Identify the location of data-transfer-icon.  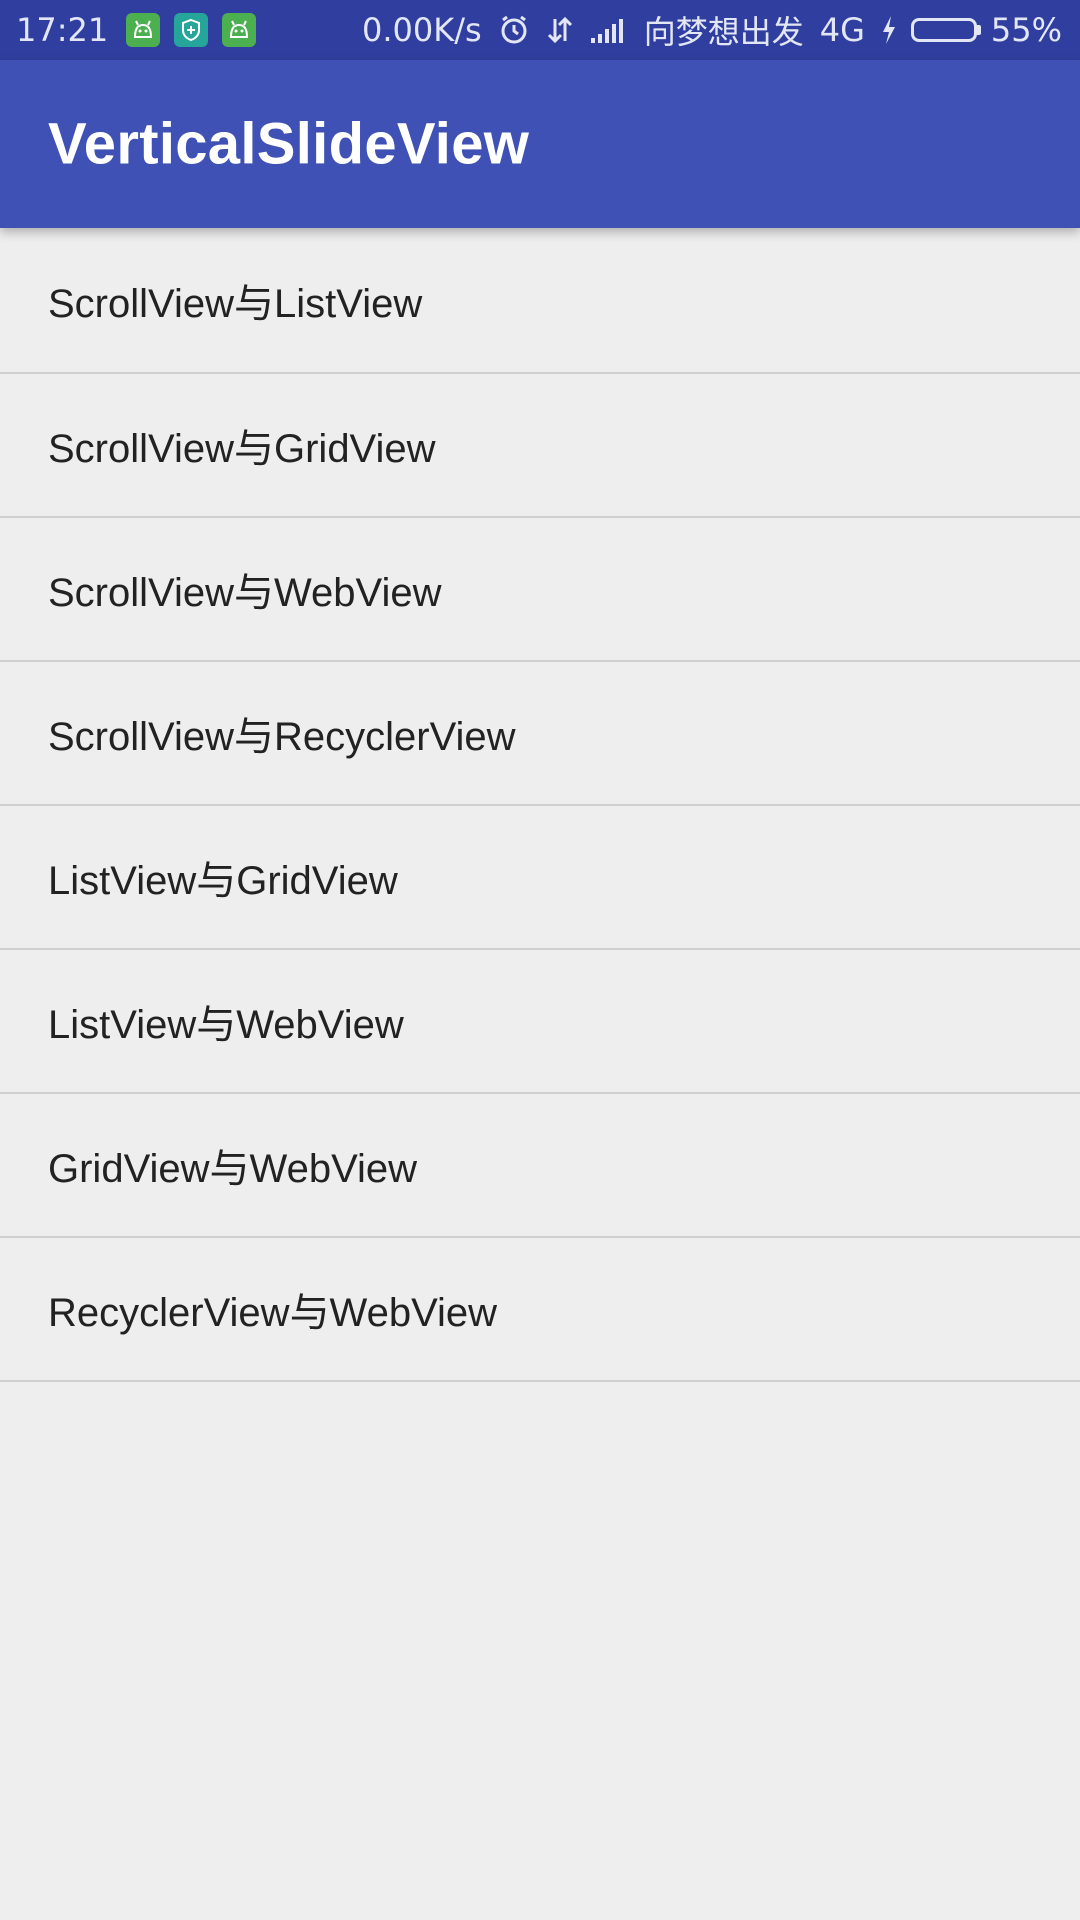
(560, 30).